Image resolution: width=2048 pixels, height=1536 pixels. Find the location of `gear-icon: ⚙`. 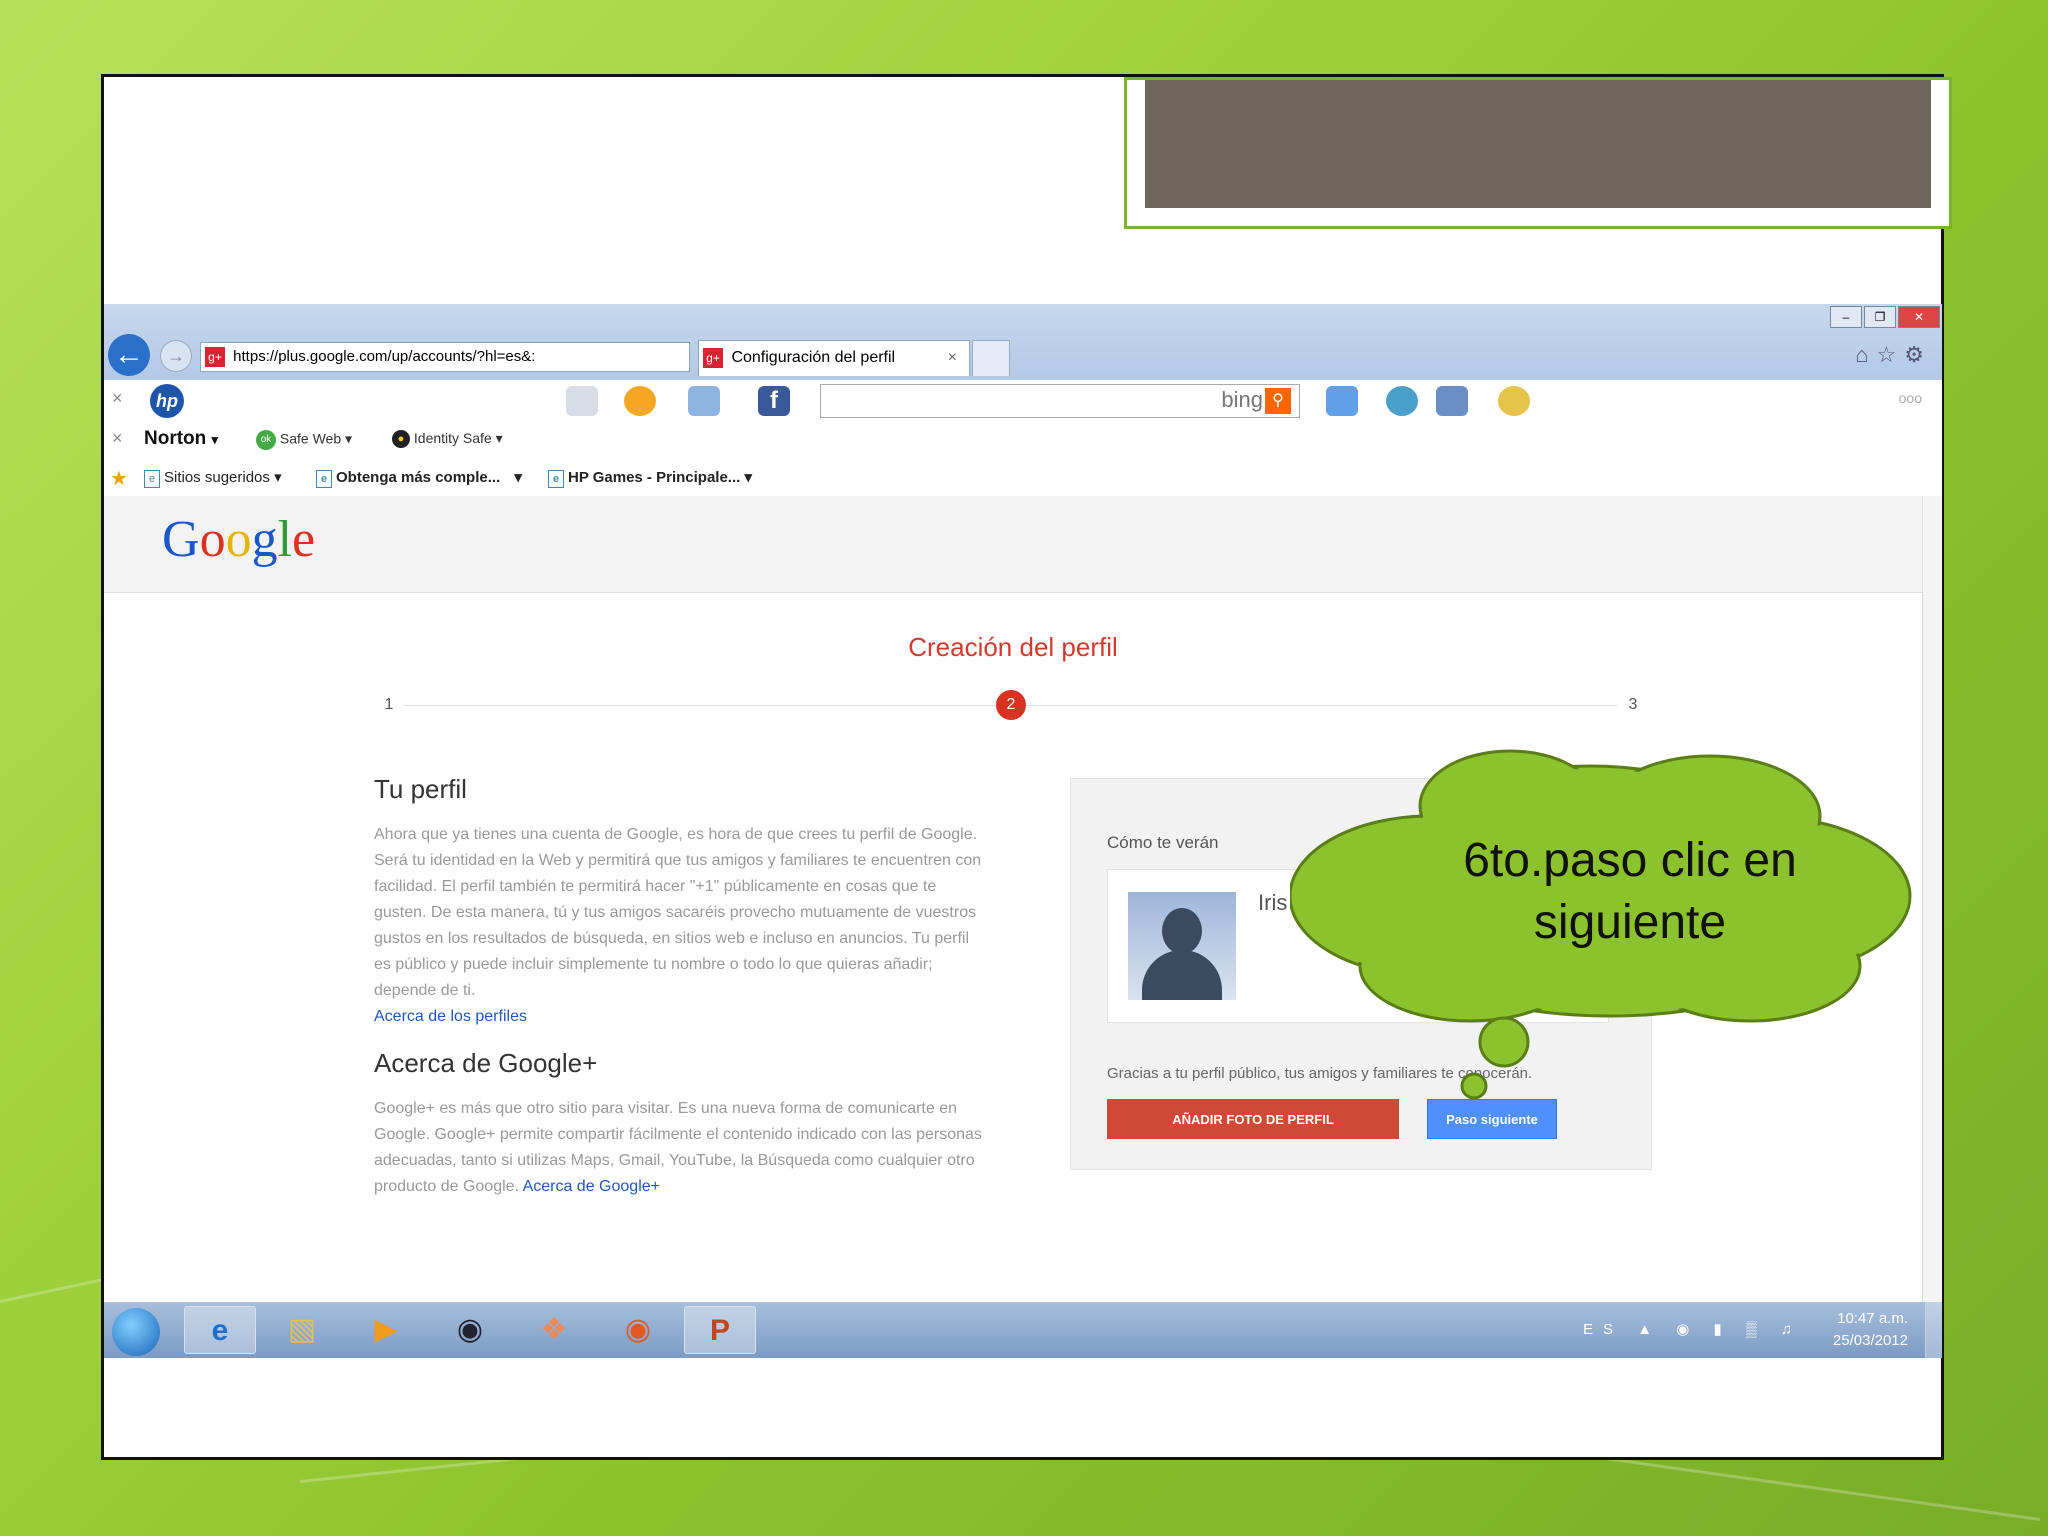

gear-icon: ⚙ is located at coordinates (1918, 354).